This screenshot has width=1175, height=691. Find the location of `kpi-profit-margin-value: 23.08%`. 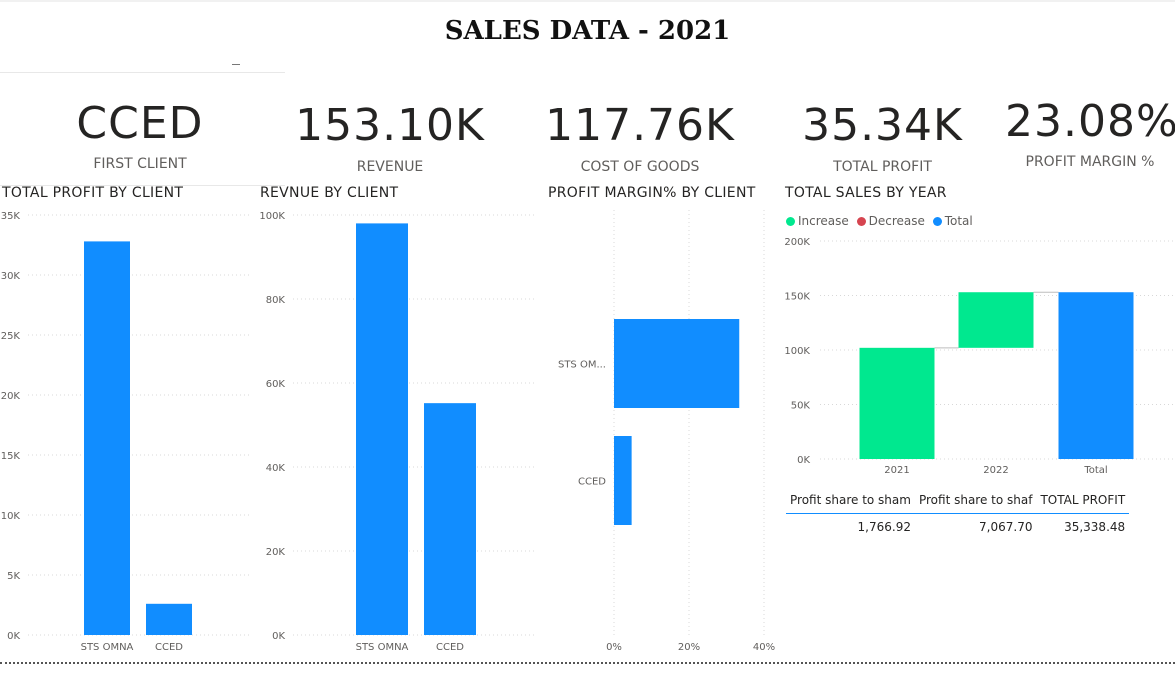

kpi-profit-margin-value: 23.08% is located at coordinates (1090, 121).